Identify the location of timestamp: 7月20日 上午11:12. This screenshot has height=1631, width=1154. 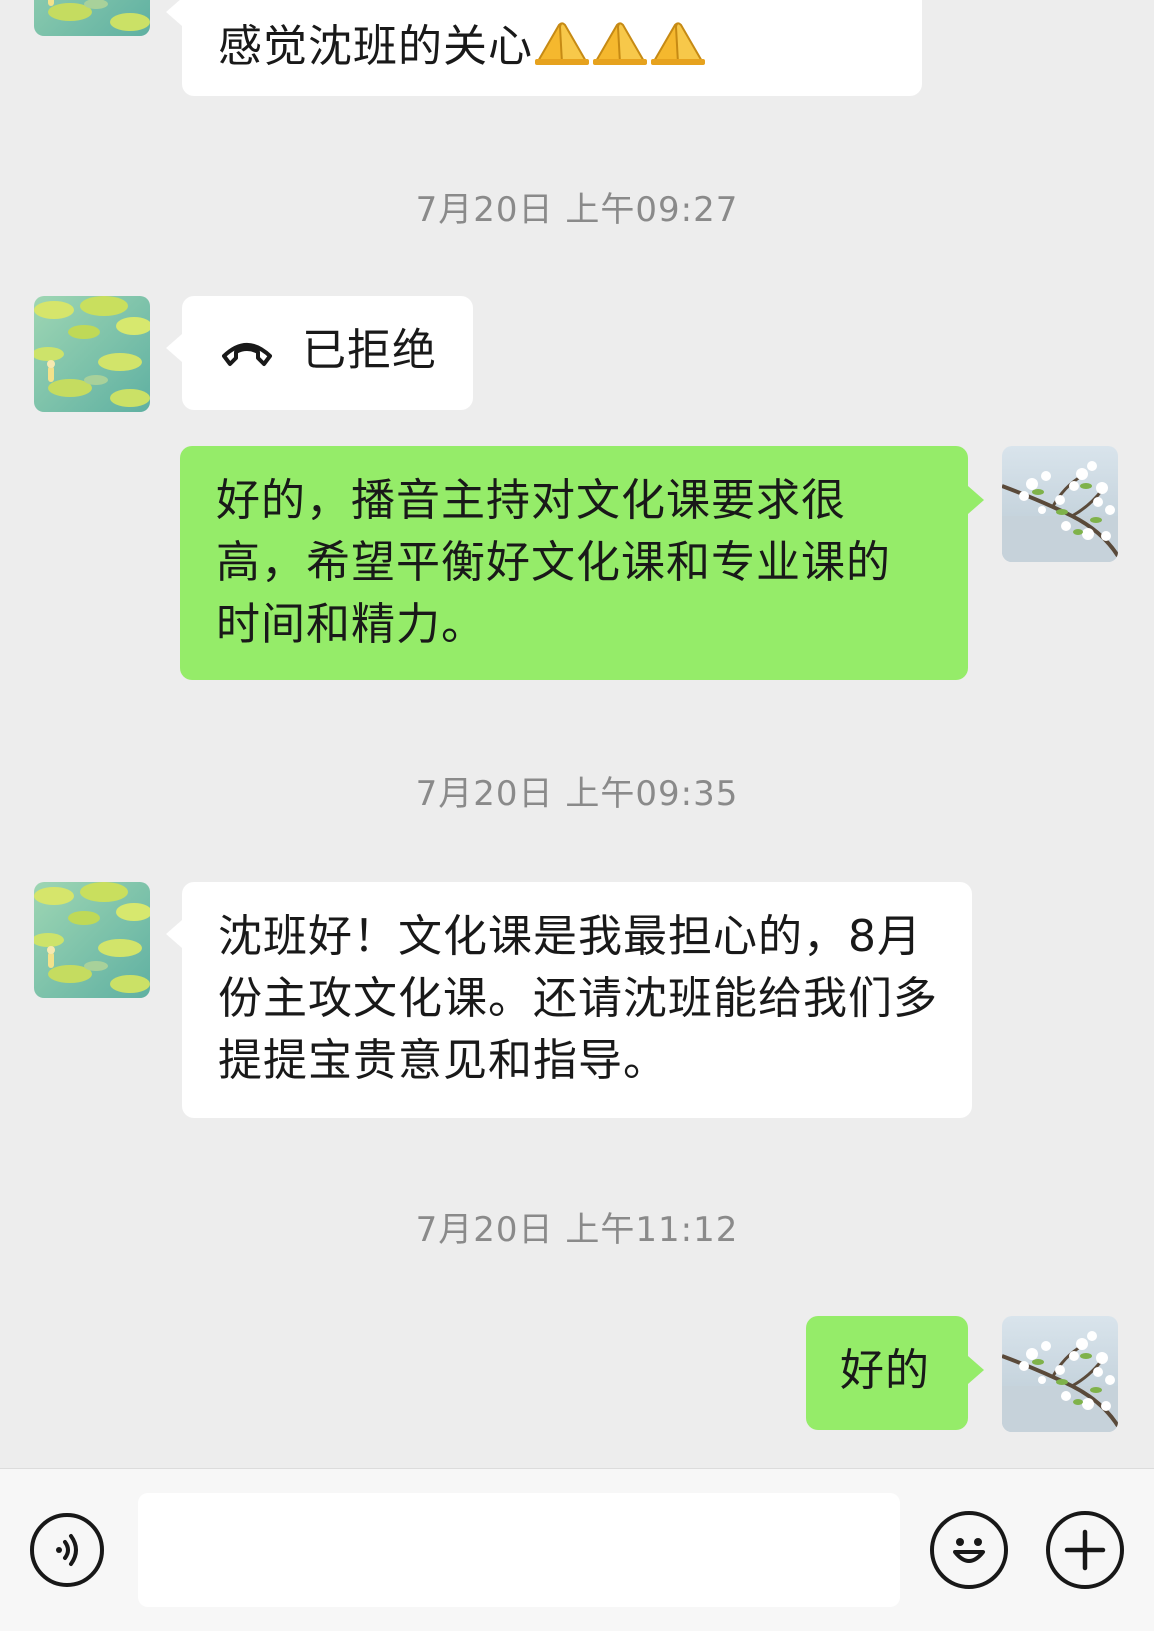
(577, 1230).